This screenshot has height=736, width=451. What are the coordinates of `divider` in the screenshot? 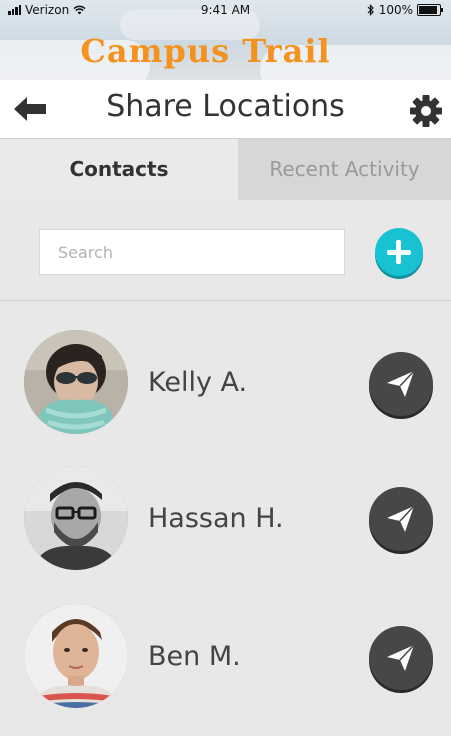 It's located at (225, 300).